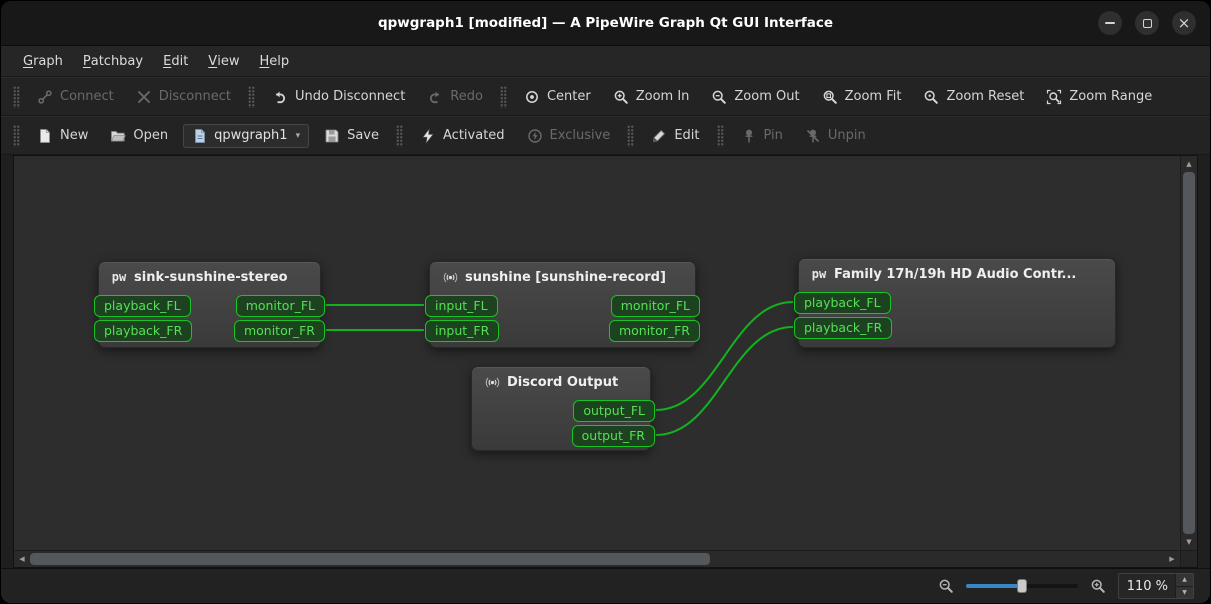  Describe the element at coordinates (1147, 586) in the screenshot. I see `zoom-value: 110 %` at that location.